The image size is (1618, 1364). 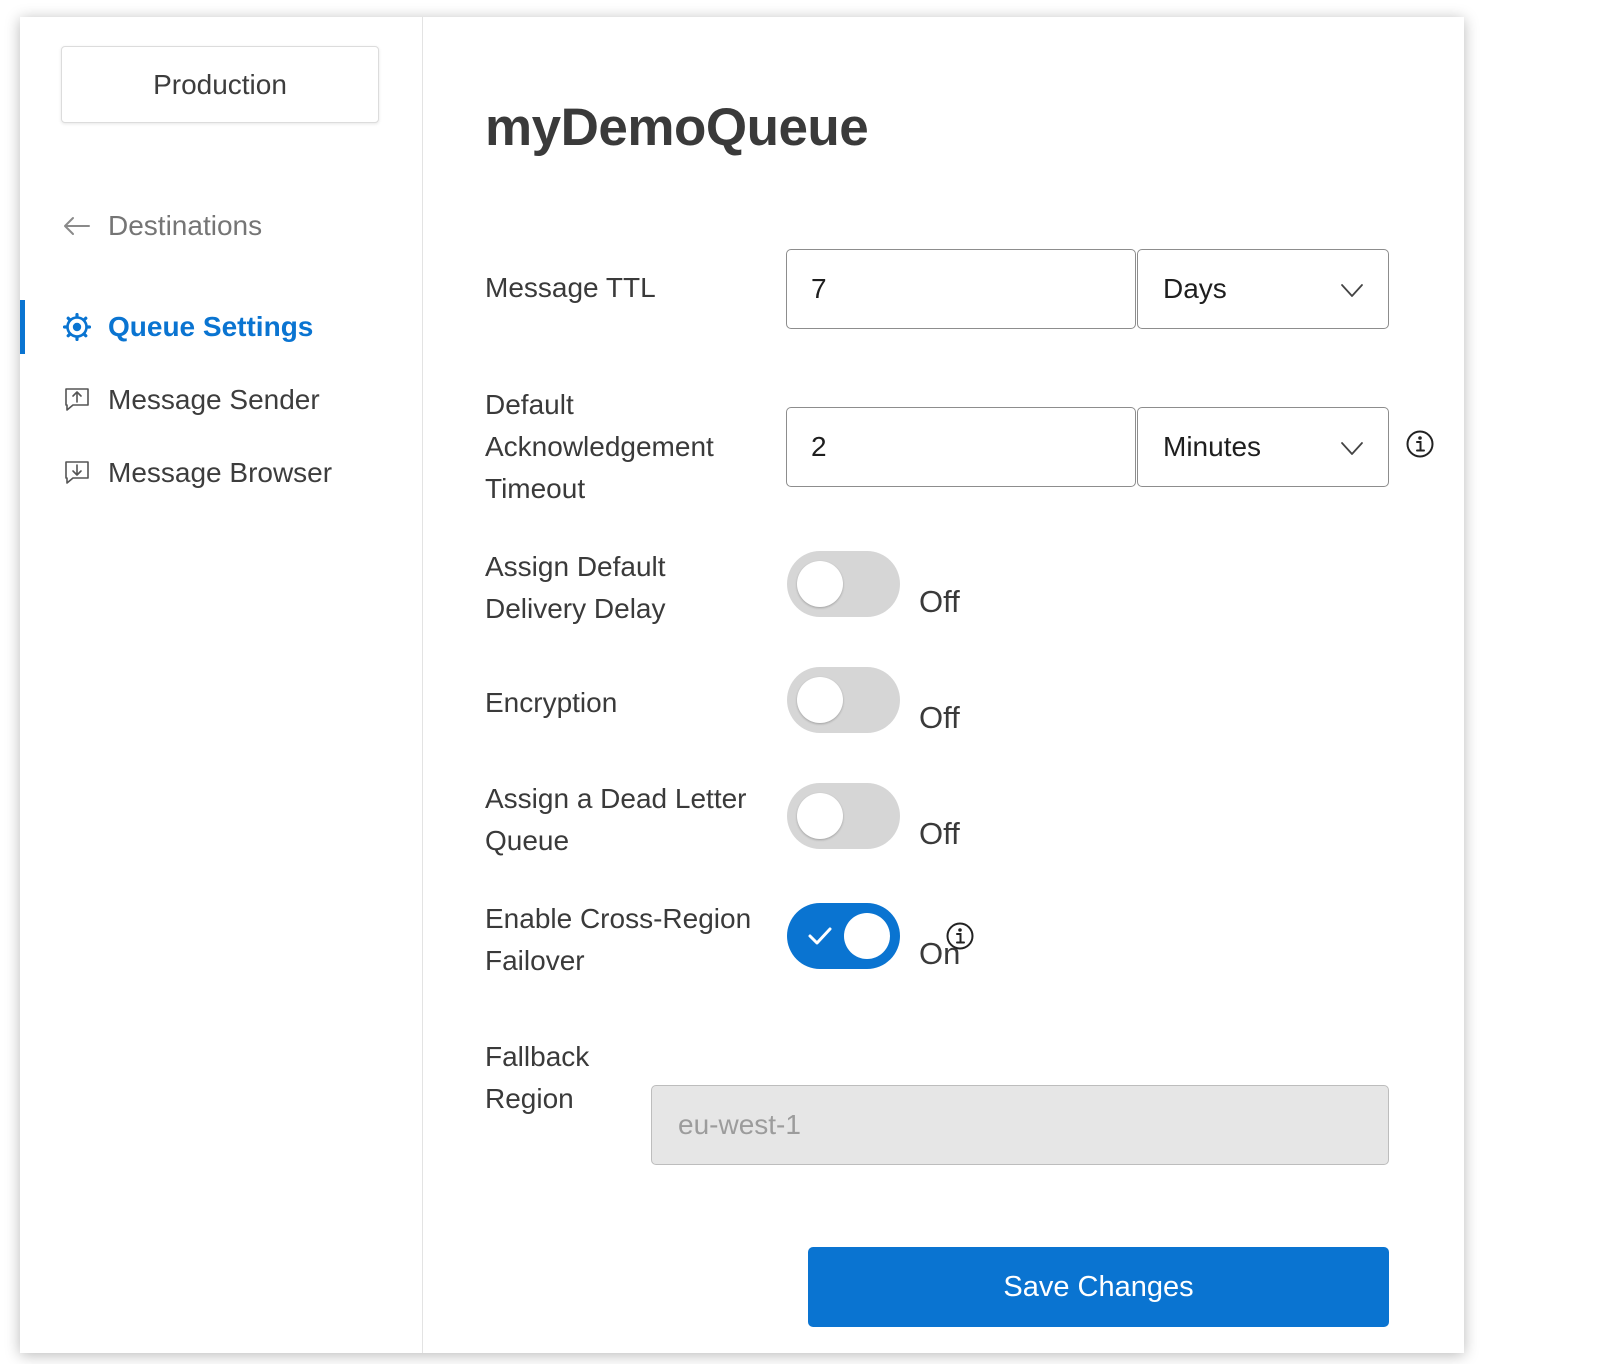 I want to click on sidebar-item-message-sender: Message Sender, so click(x=220, y=400).